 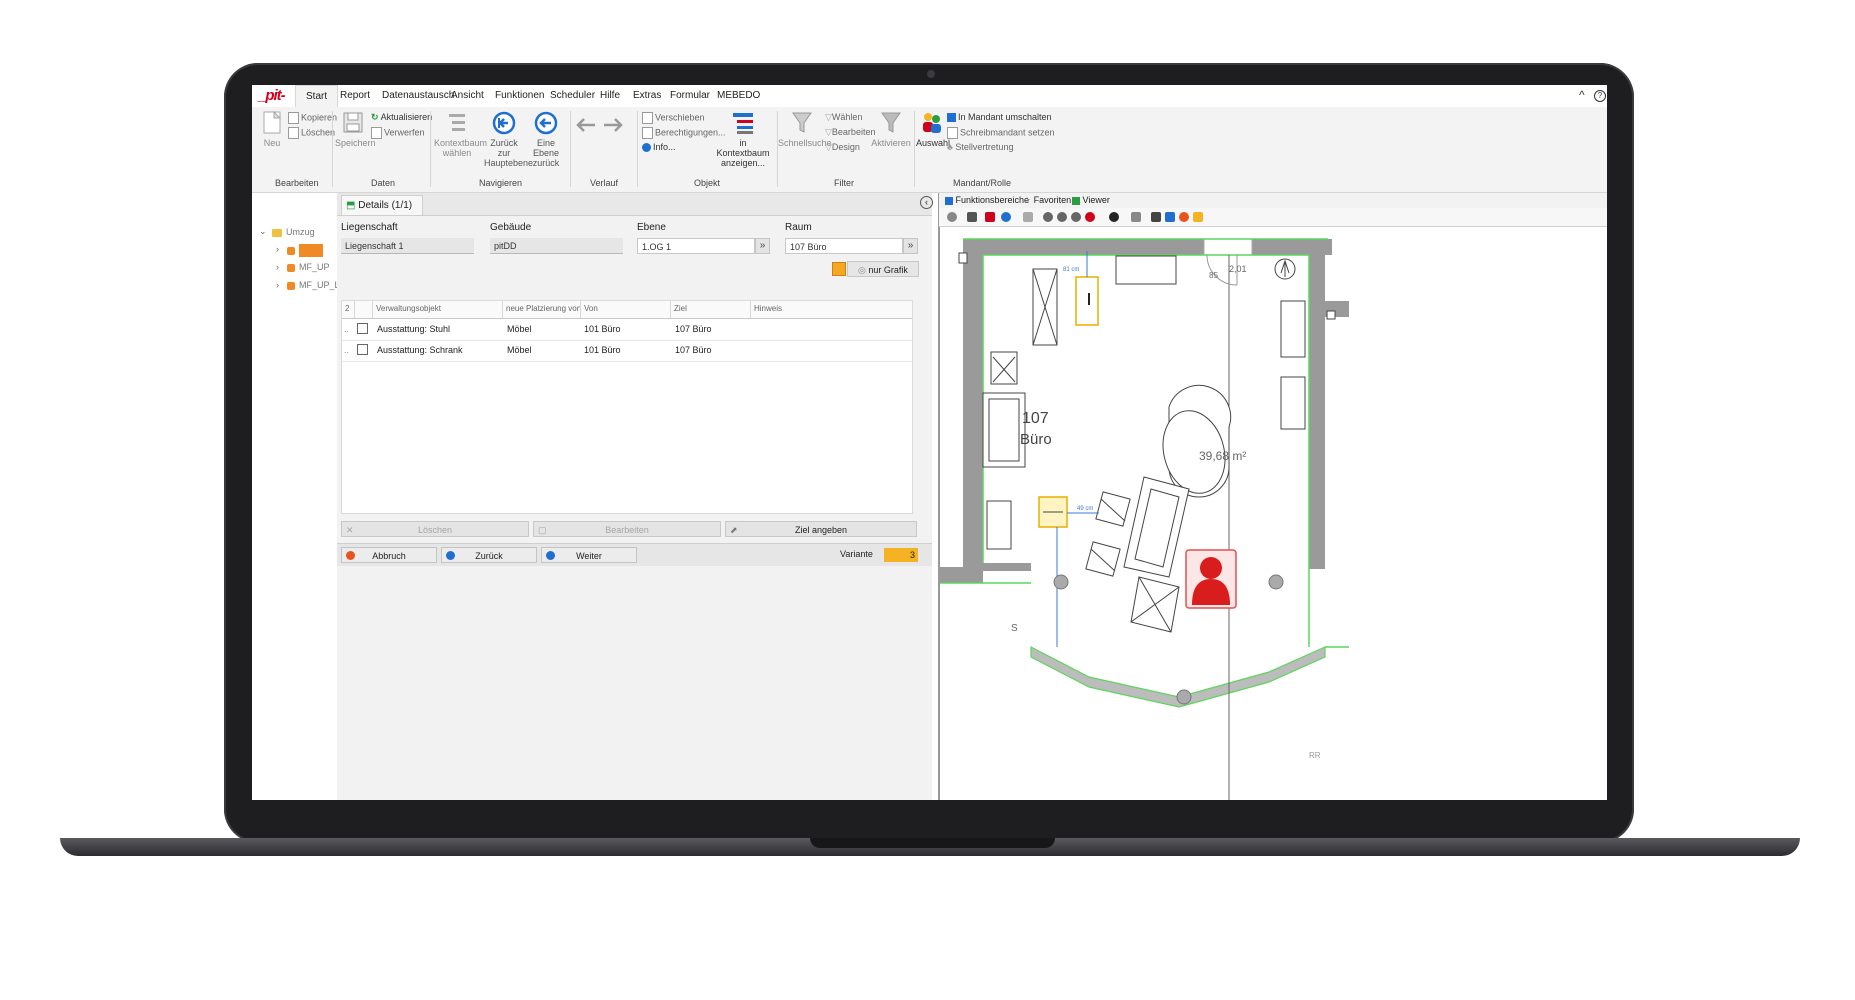 What do you see at coordinates (734, 530) in the screenshot?
I see `target-icon: ⬈` at bounding box center [734, 530].